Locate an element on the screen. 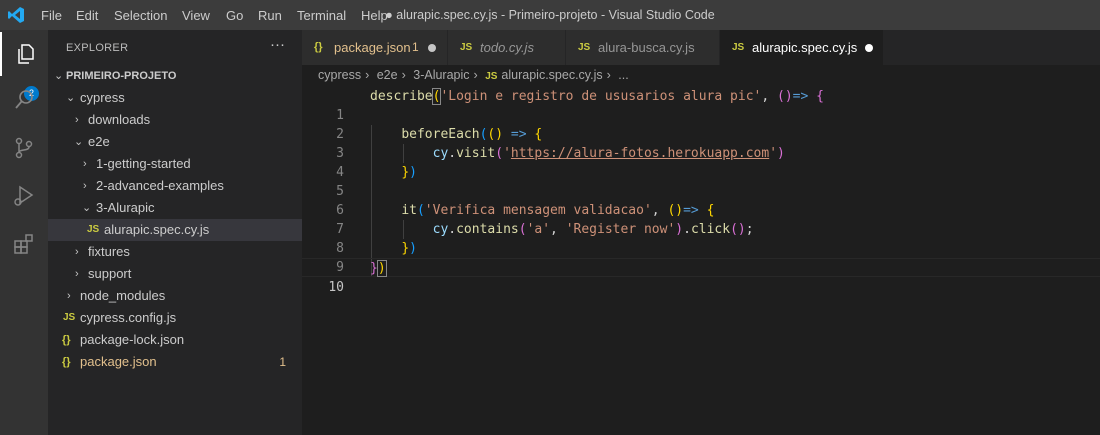 The height and width of the screenshot is (435, 1100). files-icon is located at coordinates (26, 54).